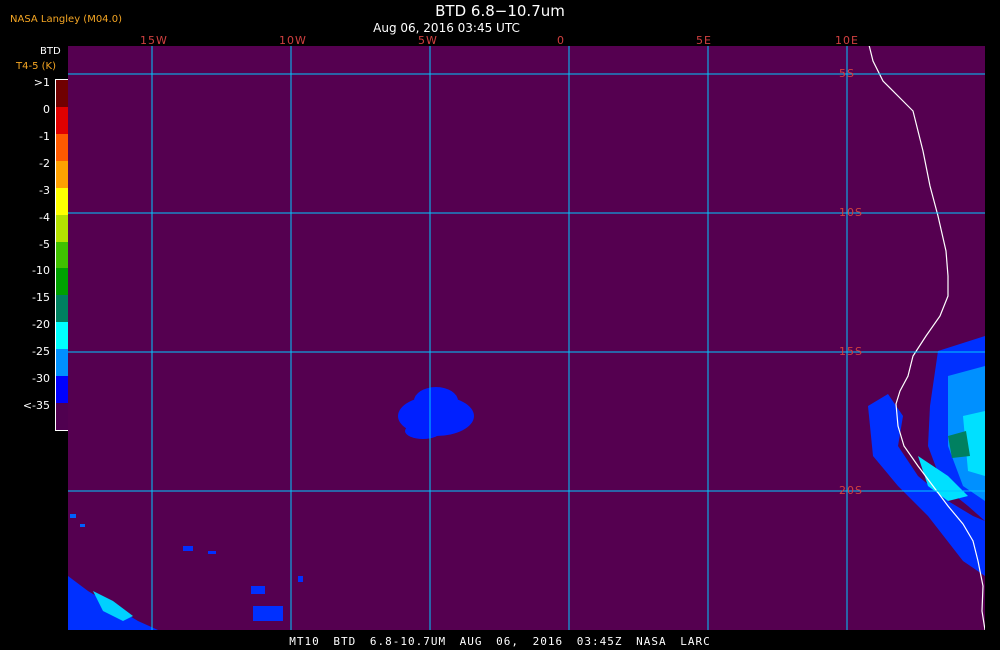 The image size is (1000, 650). I want to click on legend-label: -5, so click(44, 244).